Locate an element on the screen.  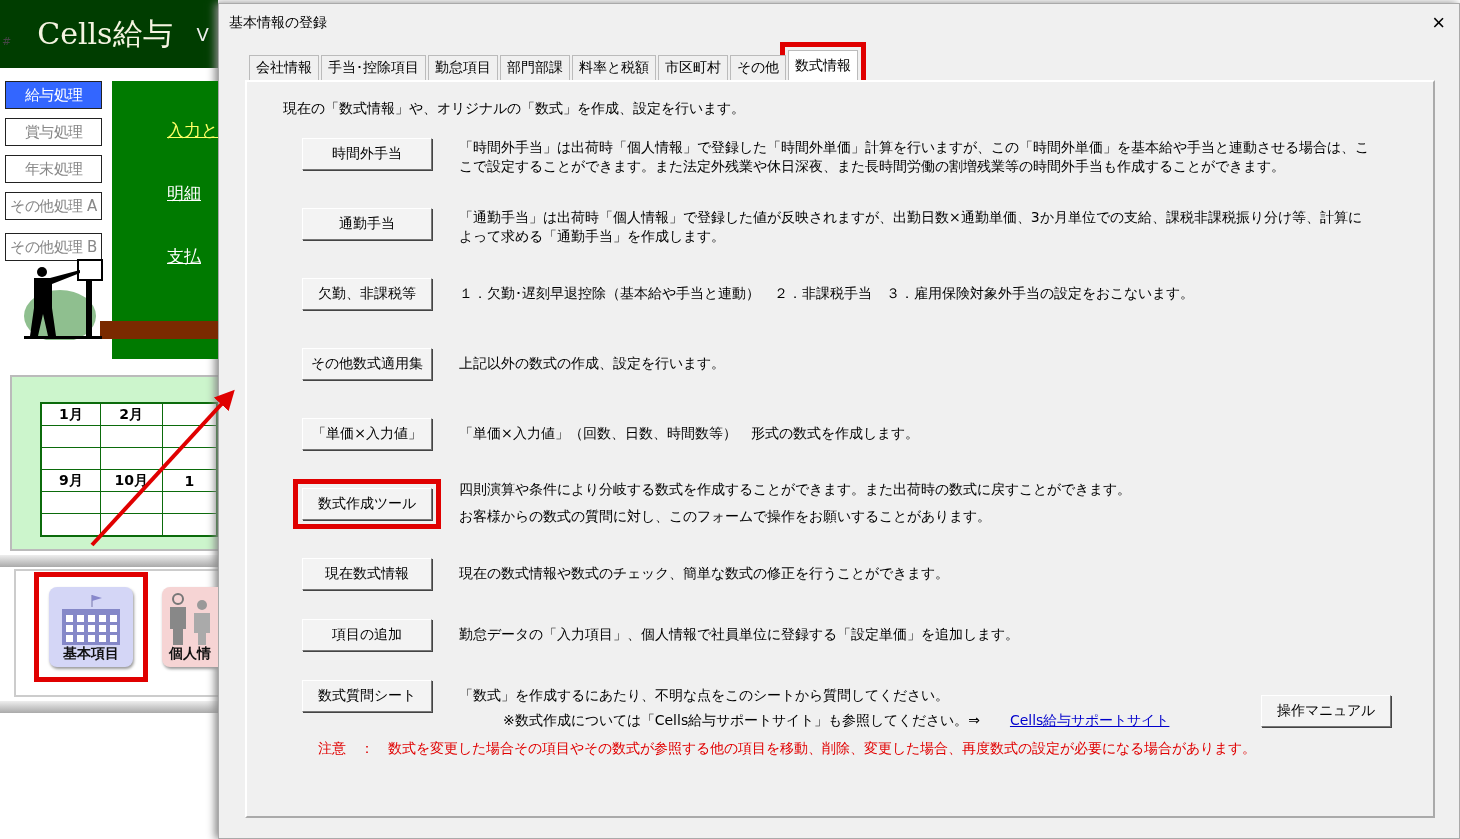
tab: 勤怠項目 is located at coordinates (463, 67).